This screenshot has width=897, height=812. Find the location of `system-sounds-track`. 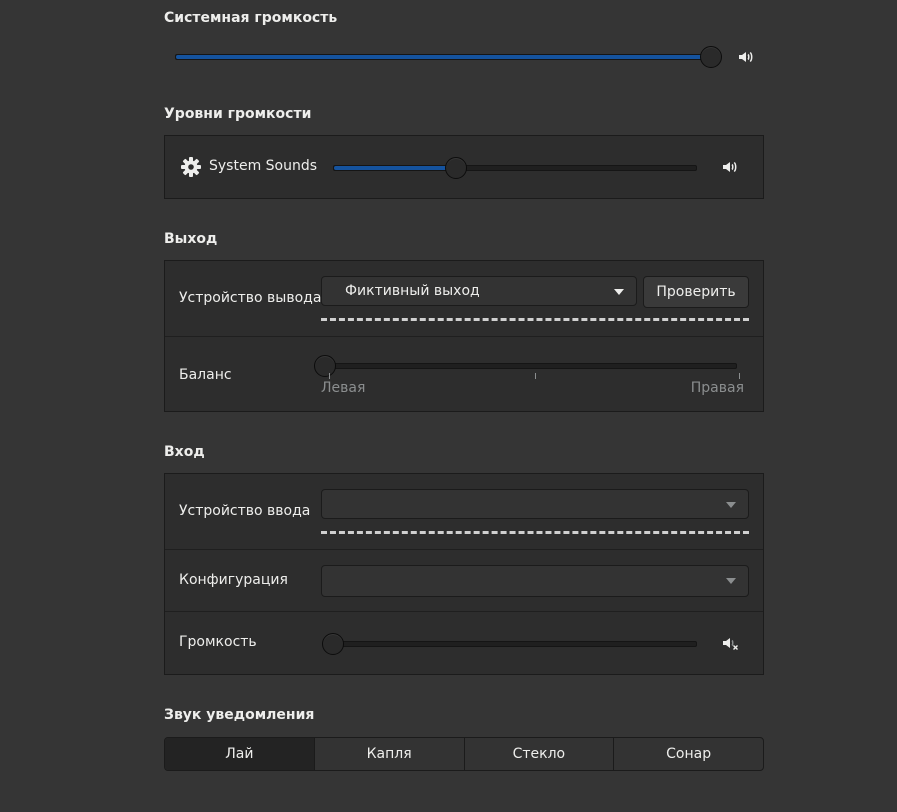

system-sounds-track is located at coordinates (515, 168).